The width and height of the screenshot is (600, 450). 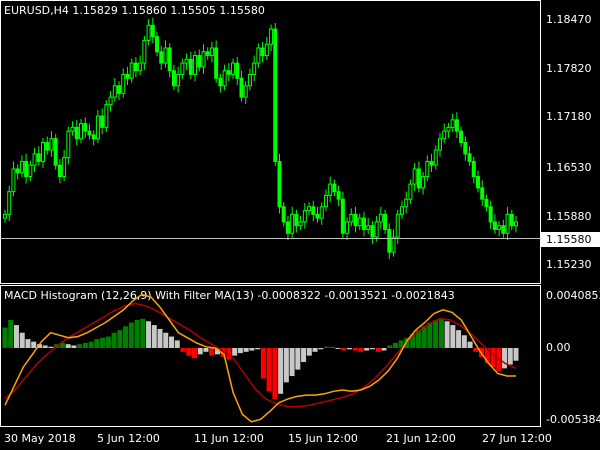 I want to click on current-price-badge: 1.15580, so click(x=570, y=239).